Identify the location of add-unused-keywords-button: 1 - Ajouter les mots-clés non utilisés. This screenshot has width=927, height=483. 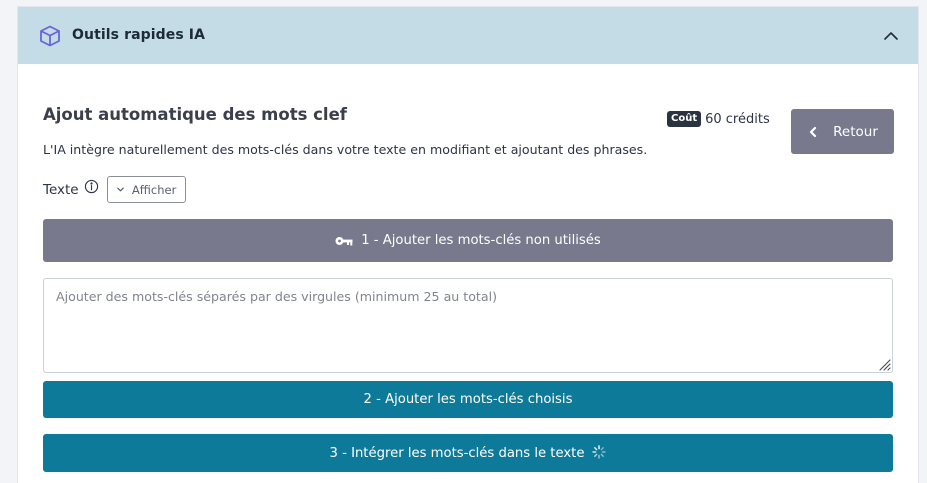
(468, 240).